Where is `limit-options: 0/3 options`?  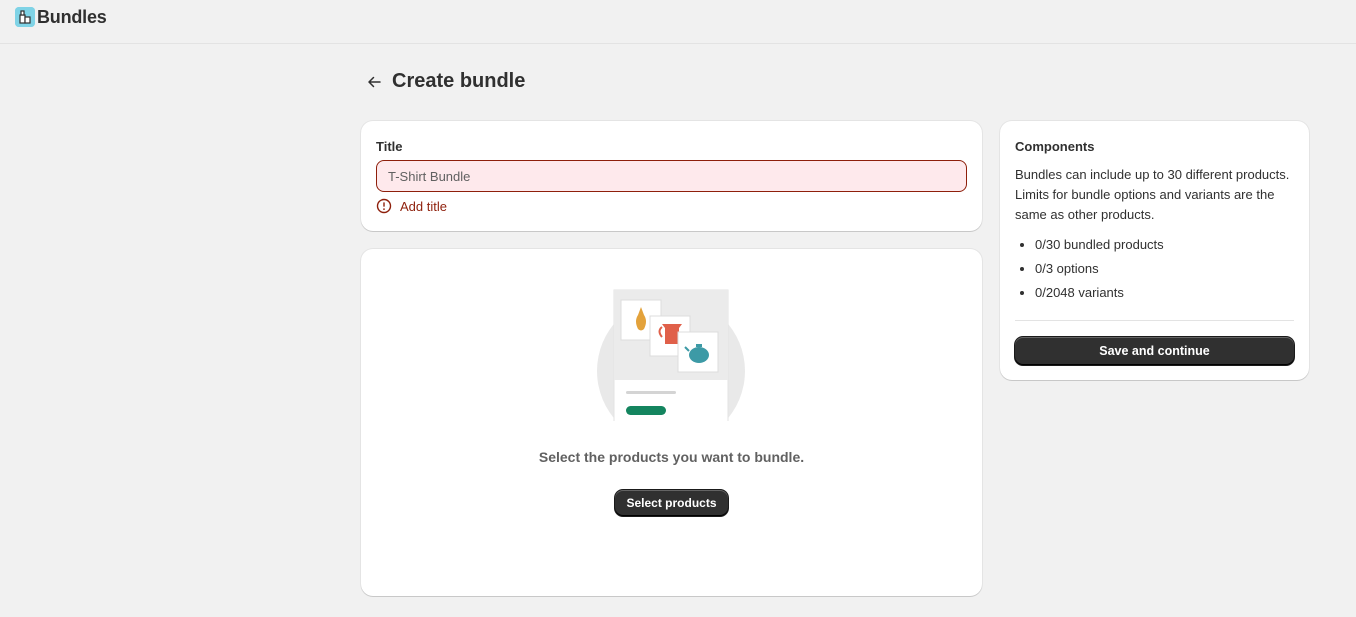 limit-options: 0/3 options is located at coordinates (1099, 269).